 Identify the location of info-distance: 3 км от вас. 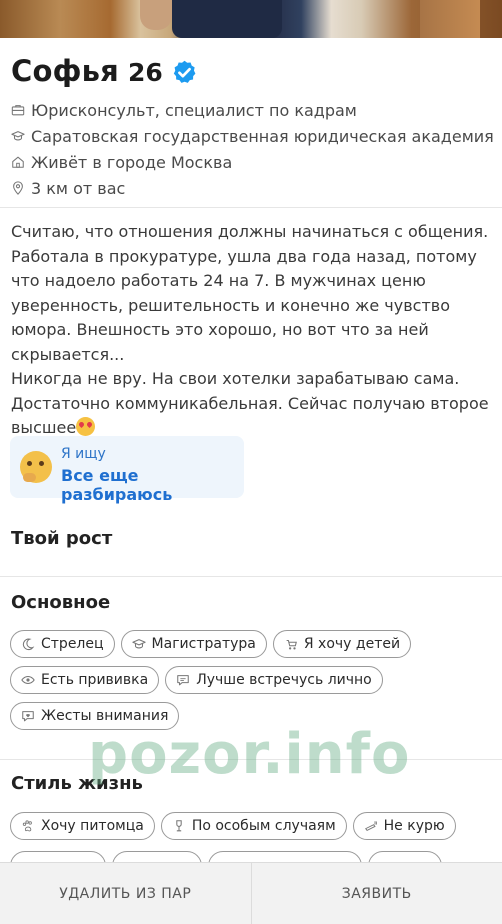
(252, 188).